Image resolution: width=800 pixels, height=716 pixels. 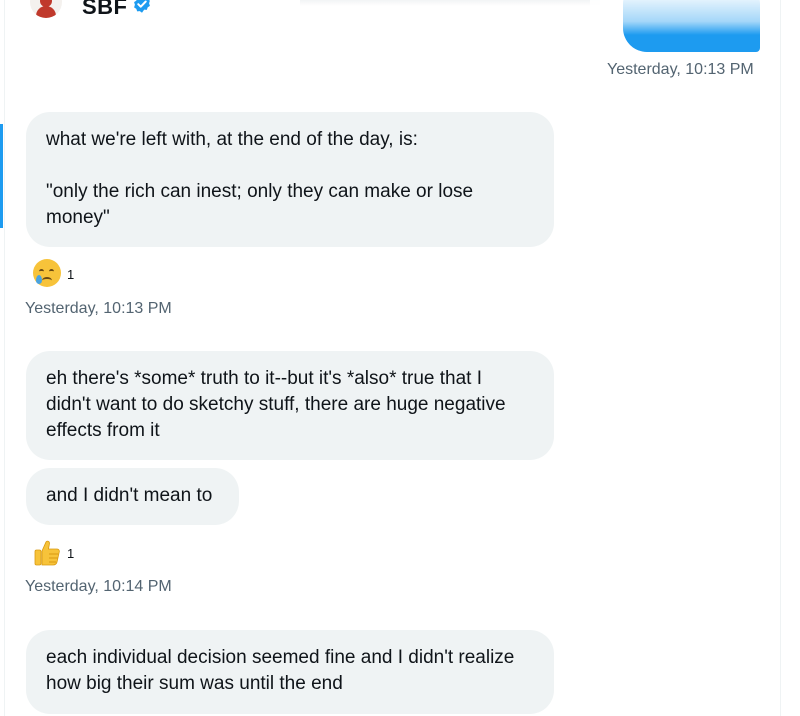 What do you see at coordinates (98, 586) in the screenshot?
I see `message-timestamp: Yesterday, 10:14 PM` at bounding box center [98, 586].